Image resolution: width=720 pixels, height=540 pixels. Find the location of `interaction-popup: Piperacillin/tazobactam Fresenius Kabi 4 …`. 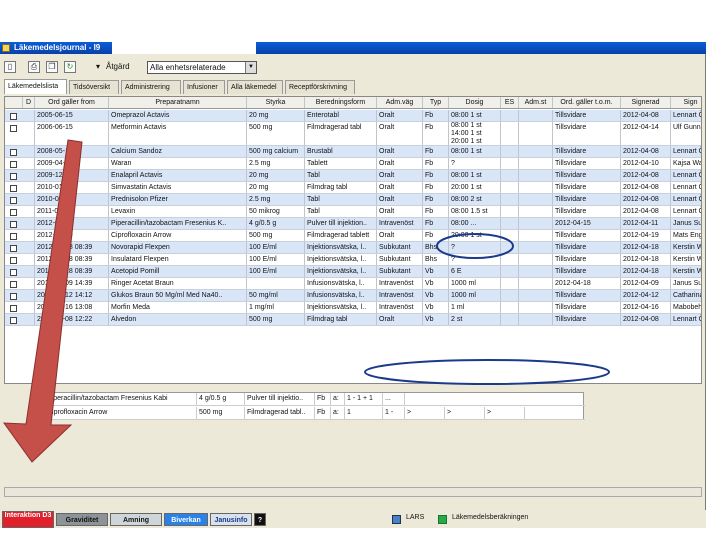

interaction-popup: Piperacillin/tazobactam Fresenius Kabi 4 … is located at coordinates (314, 406).